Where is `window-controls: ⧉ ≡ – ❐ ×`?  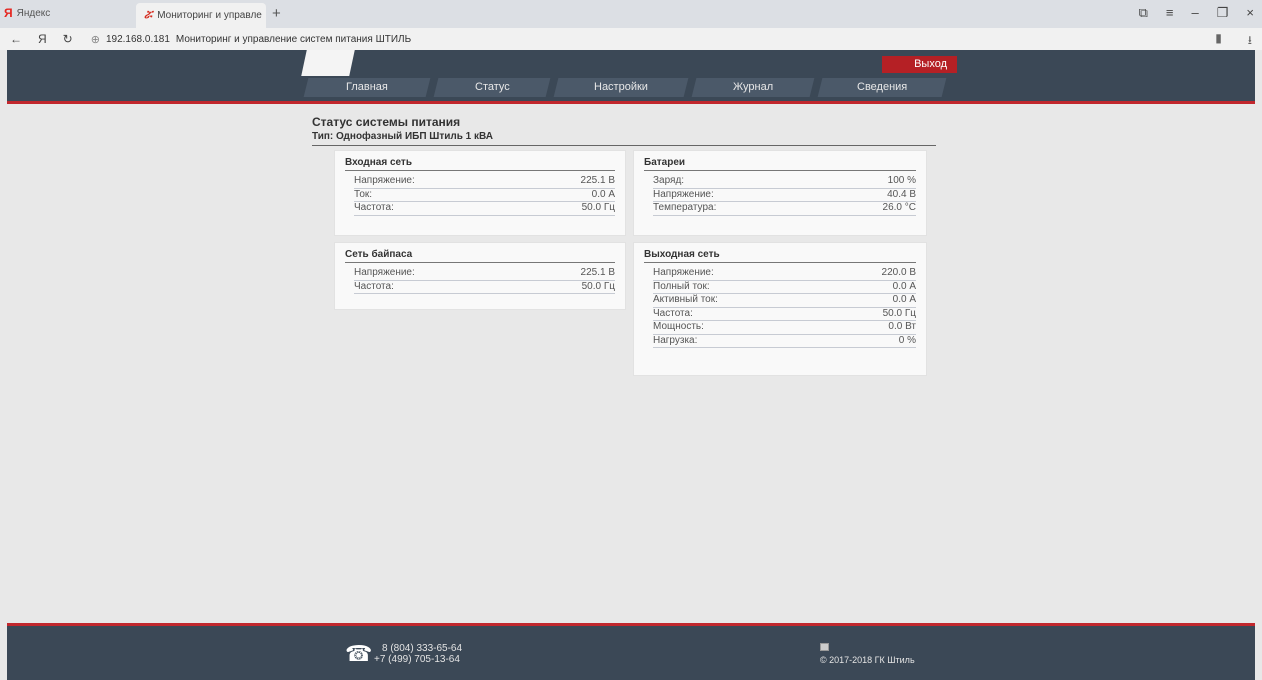
window-controls: ⧉ ≡ – ❐ × is located at coordinates (1196, 13).